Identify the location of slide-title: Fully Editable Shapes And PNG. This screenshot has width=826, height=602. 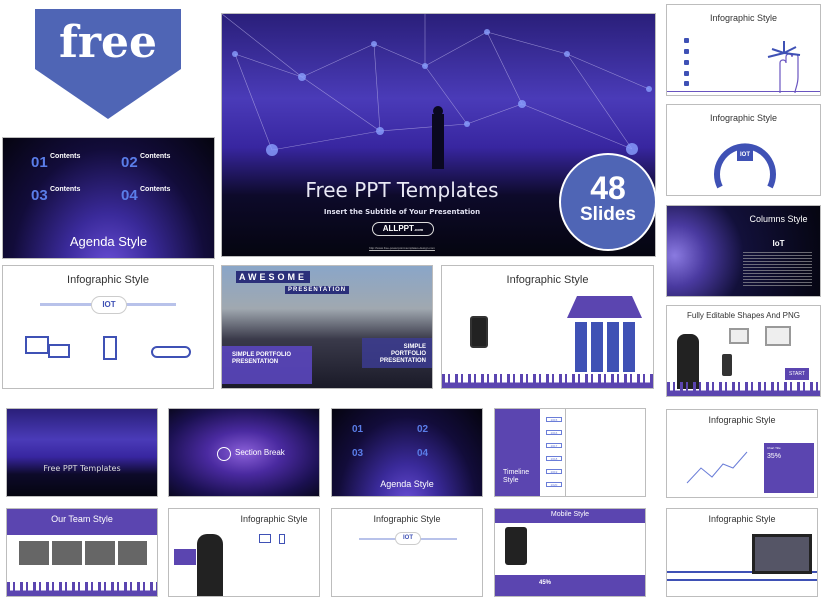
(743, 315).